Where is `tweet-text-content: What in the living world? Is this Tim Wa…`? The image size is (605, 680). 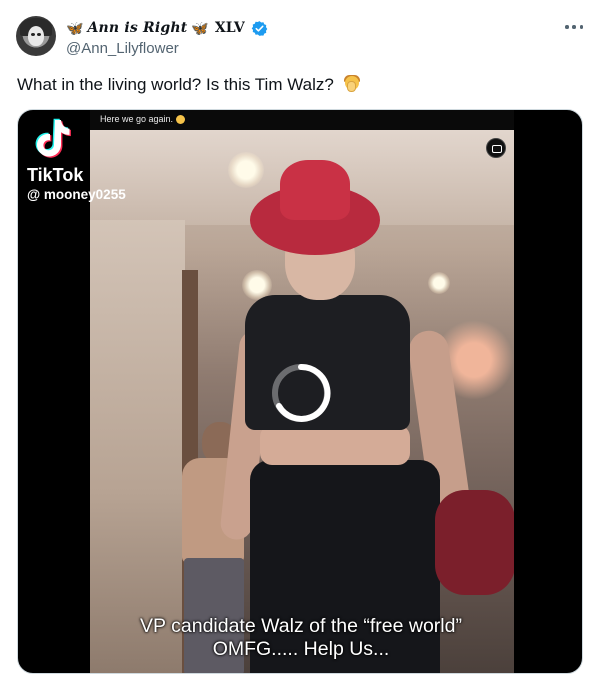
tweet-text-content: What in the living world? Is this Tim Wa… is located at coordinates (175, 84).